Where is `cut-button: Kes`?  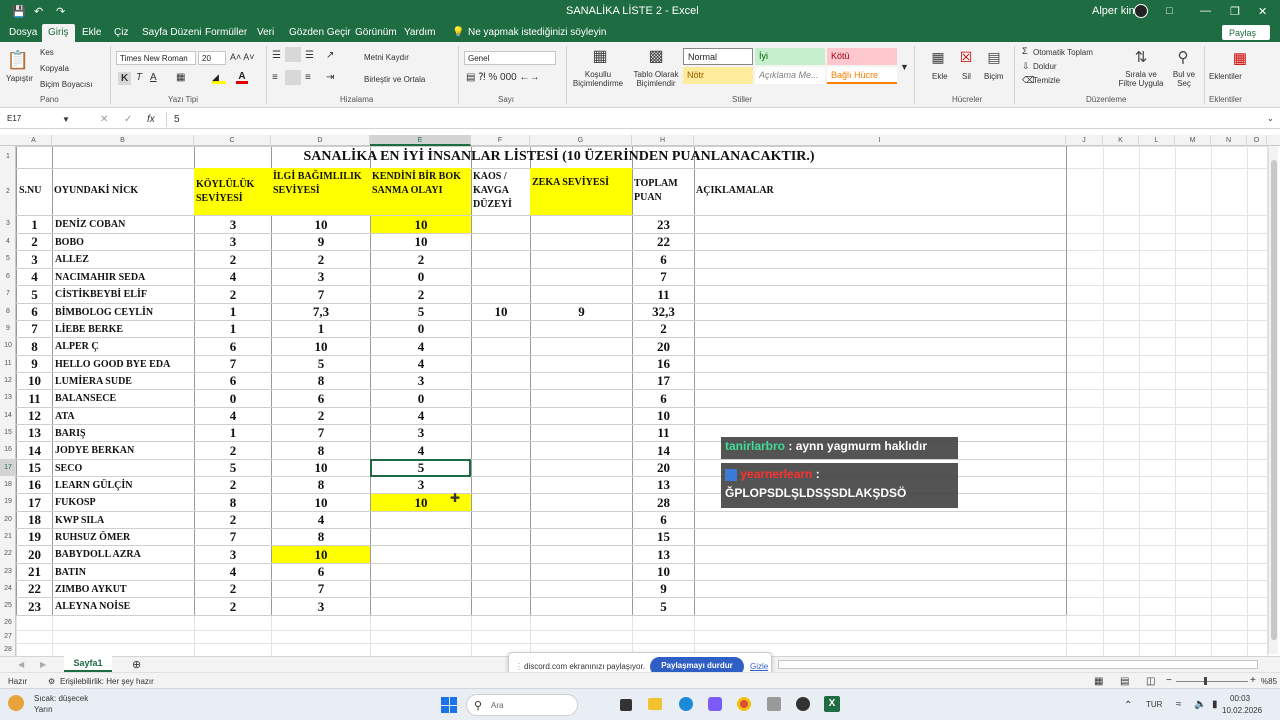 cut-button: Kes is located at coordinates (47, 52).